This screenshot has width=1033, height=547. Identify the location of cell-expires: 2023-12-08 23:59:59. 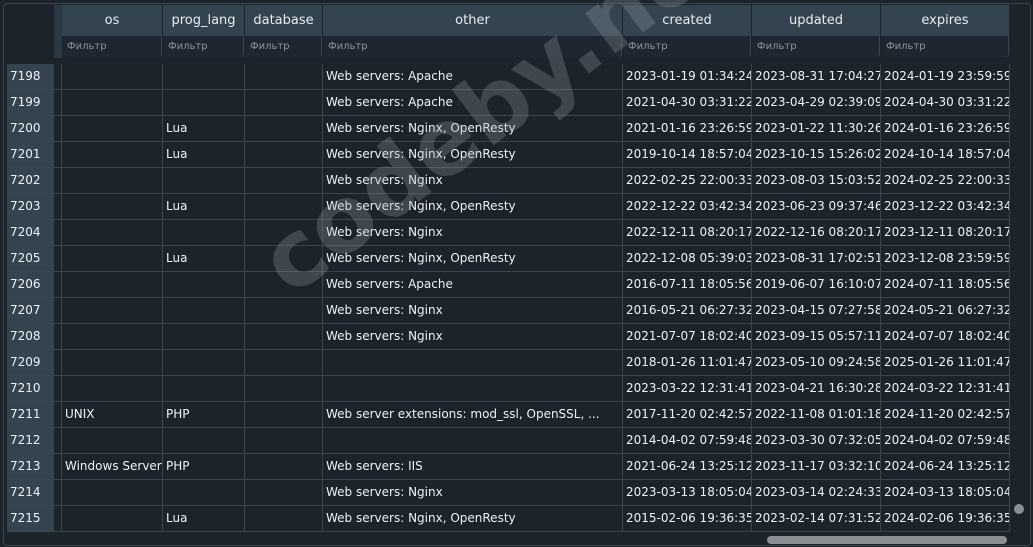
(945, 258).